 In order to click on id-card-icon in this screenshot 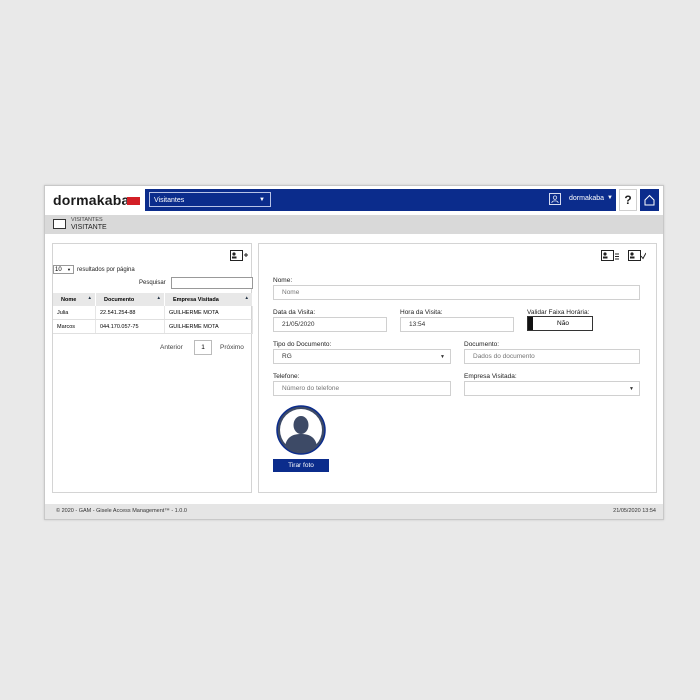, I will do `click(59, 224)`.